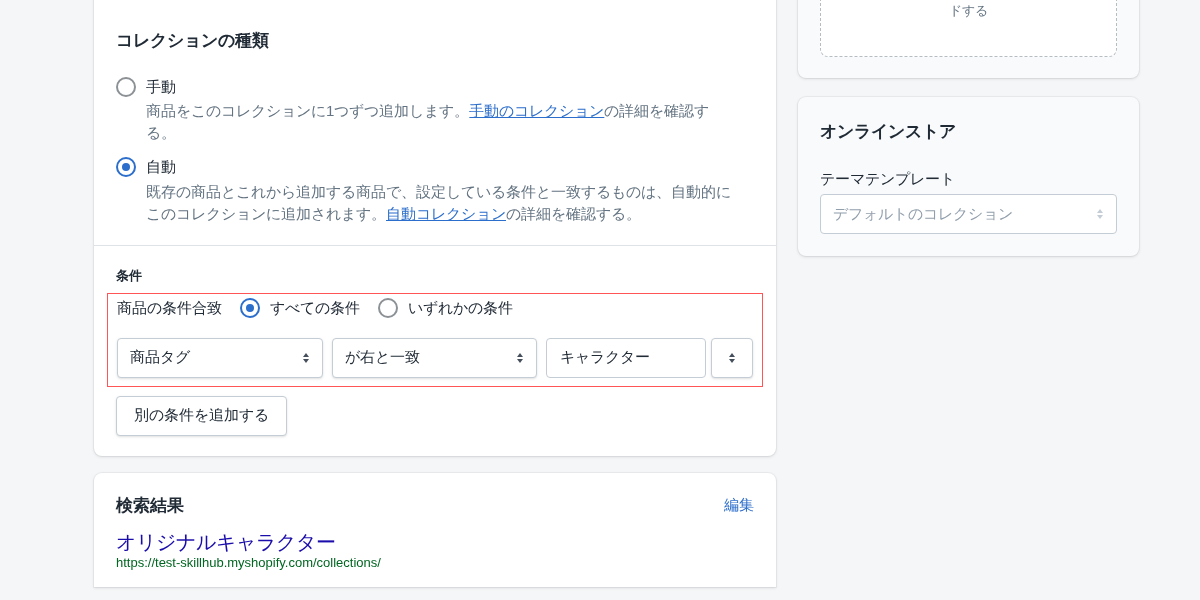 The height and width of the screenshot is (600, 1200). I want to click on section-title: 検索結果, so click(150, 505).